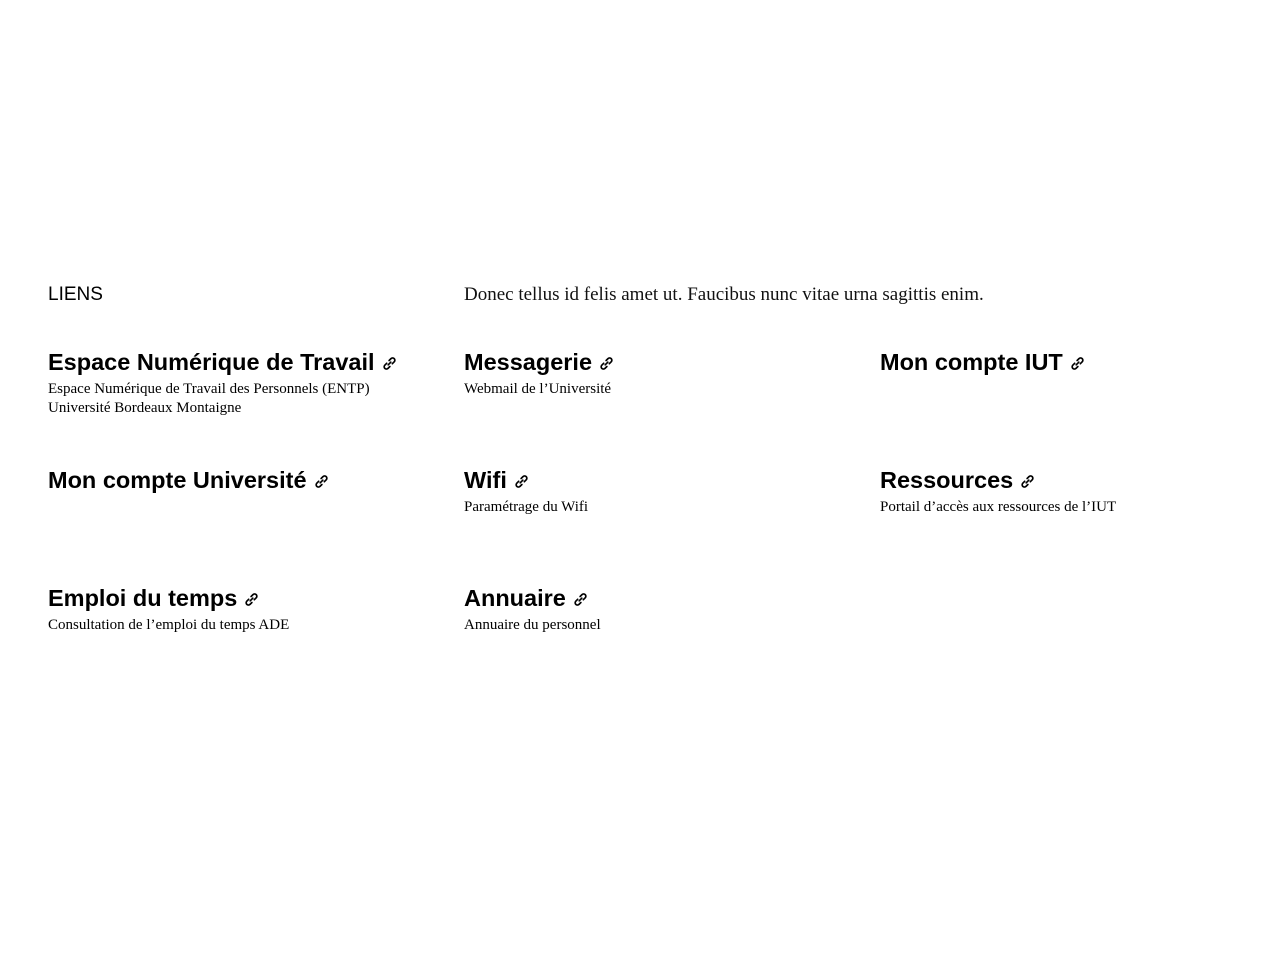 The width and height of the screenshot is (1288, 966). What do you see at coordinates (1060, 407) in the screenshot?
I see `link-card-compte-iut: Mon compte IUT` at bounding box center [1060, 407].